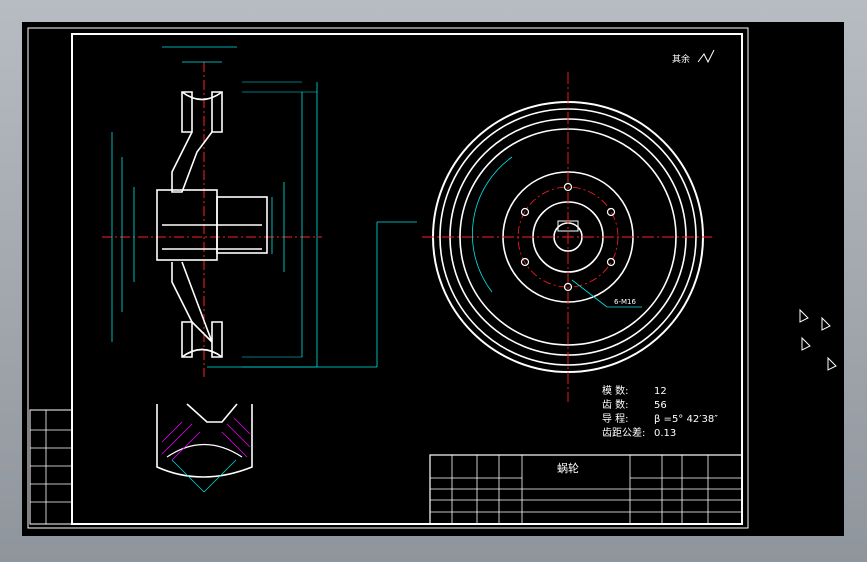 The width and height of the screenshot is (867, 562). What do you see at coordinates (615, 390) in the screenshot?
I see `spec-label-module: 模 数:` at bounding box center [615, 390].